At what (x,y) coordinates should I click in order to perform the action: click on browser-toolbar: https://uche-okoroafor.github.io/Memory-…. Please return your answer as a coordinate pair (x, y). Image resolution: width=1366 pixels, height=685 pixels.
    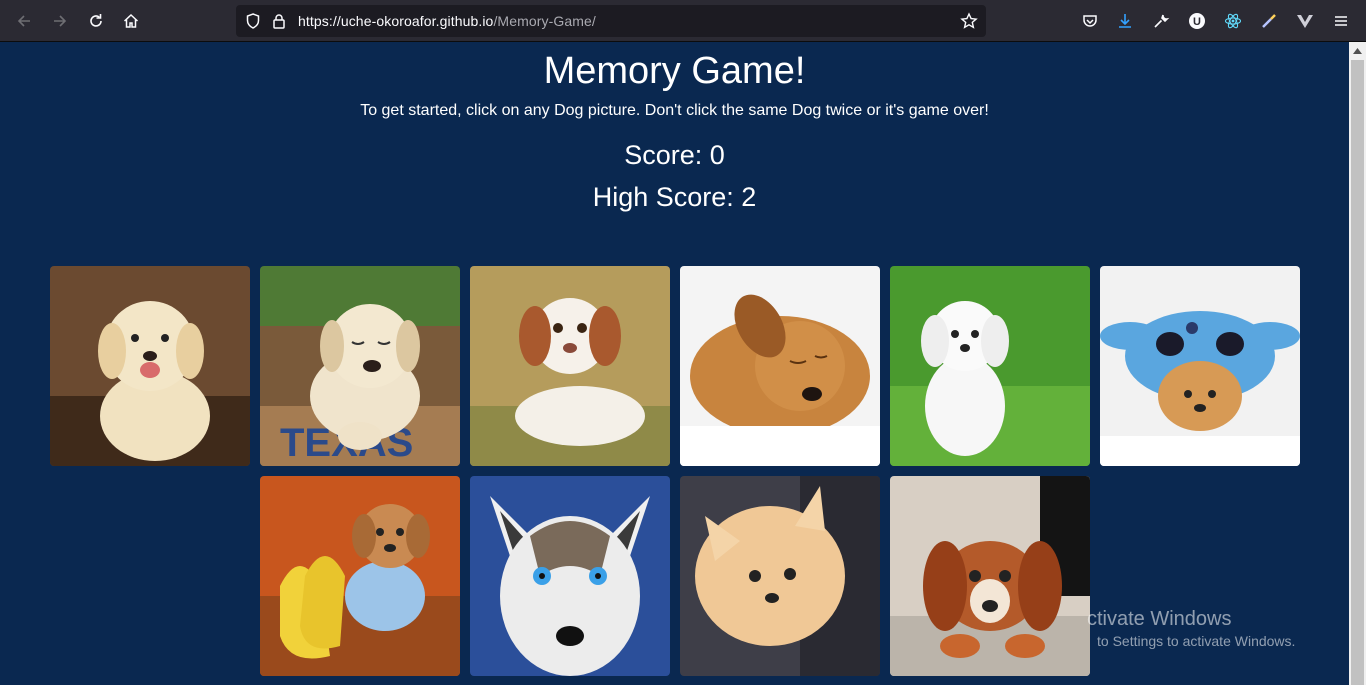
    Looking at the image, I should click on (683, 21).